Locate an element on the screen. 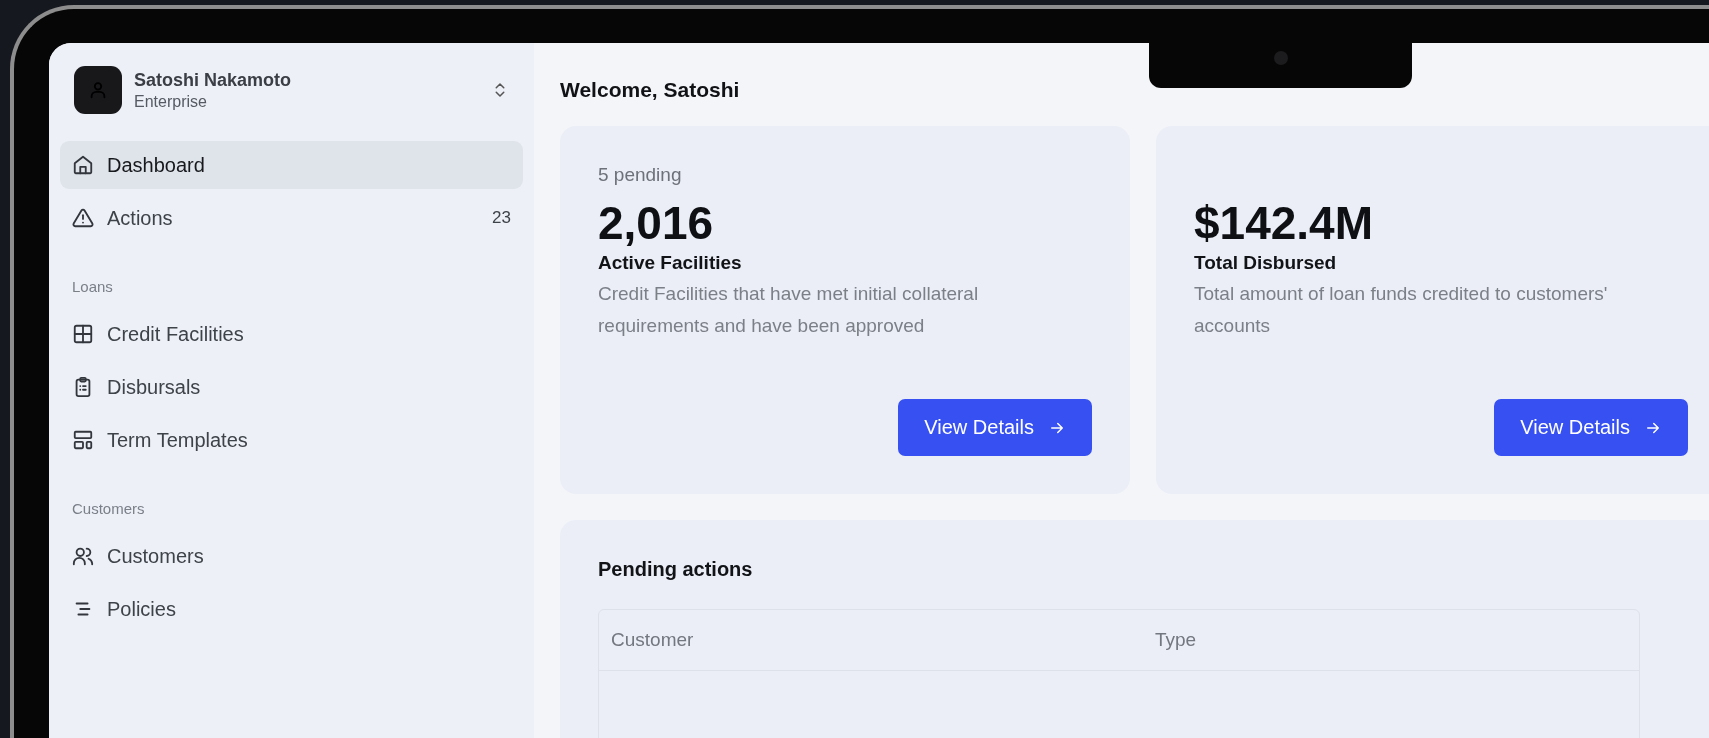 The image size is (1709, 738). nav-label: Customers is located at coordinates (156, 556).